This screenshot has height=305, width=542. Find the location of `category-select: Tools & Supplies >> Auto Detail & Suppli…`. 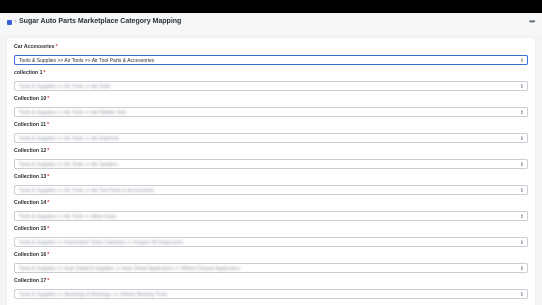

category-select: Tools & Supplies >> Auto Detail & Suppli… is located at coordinates (271, 268).